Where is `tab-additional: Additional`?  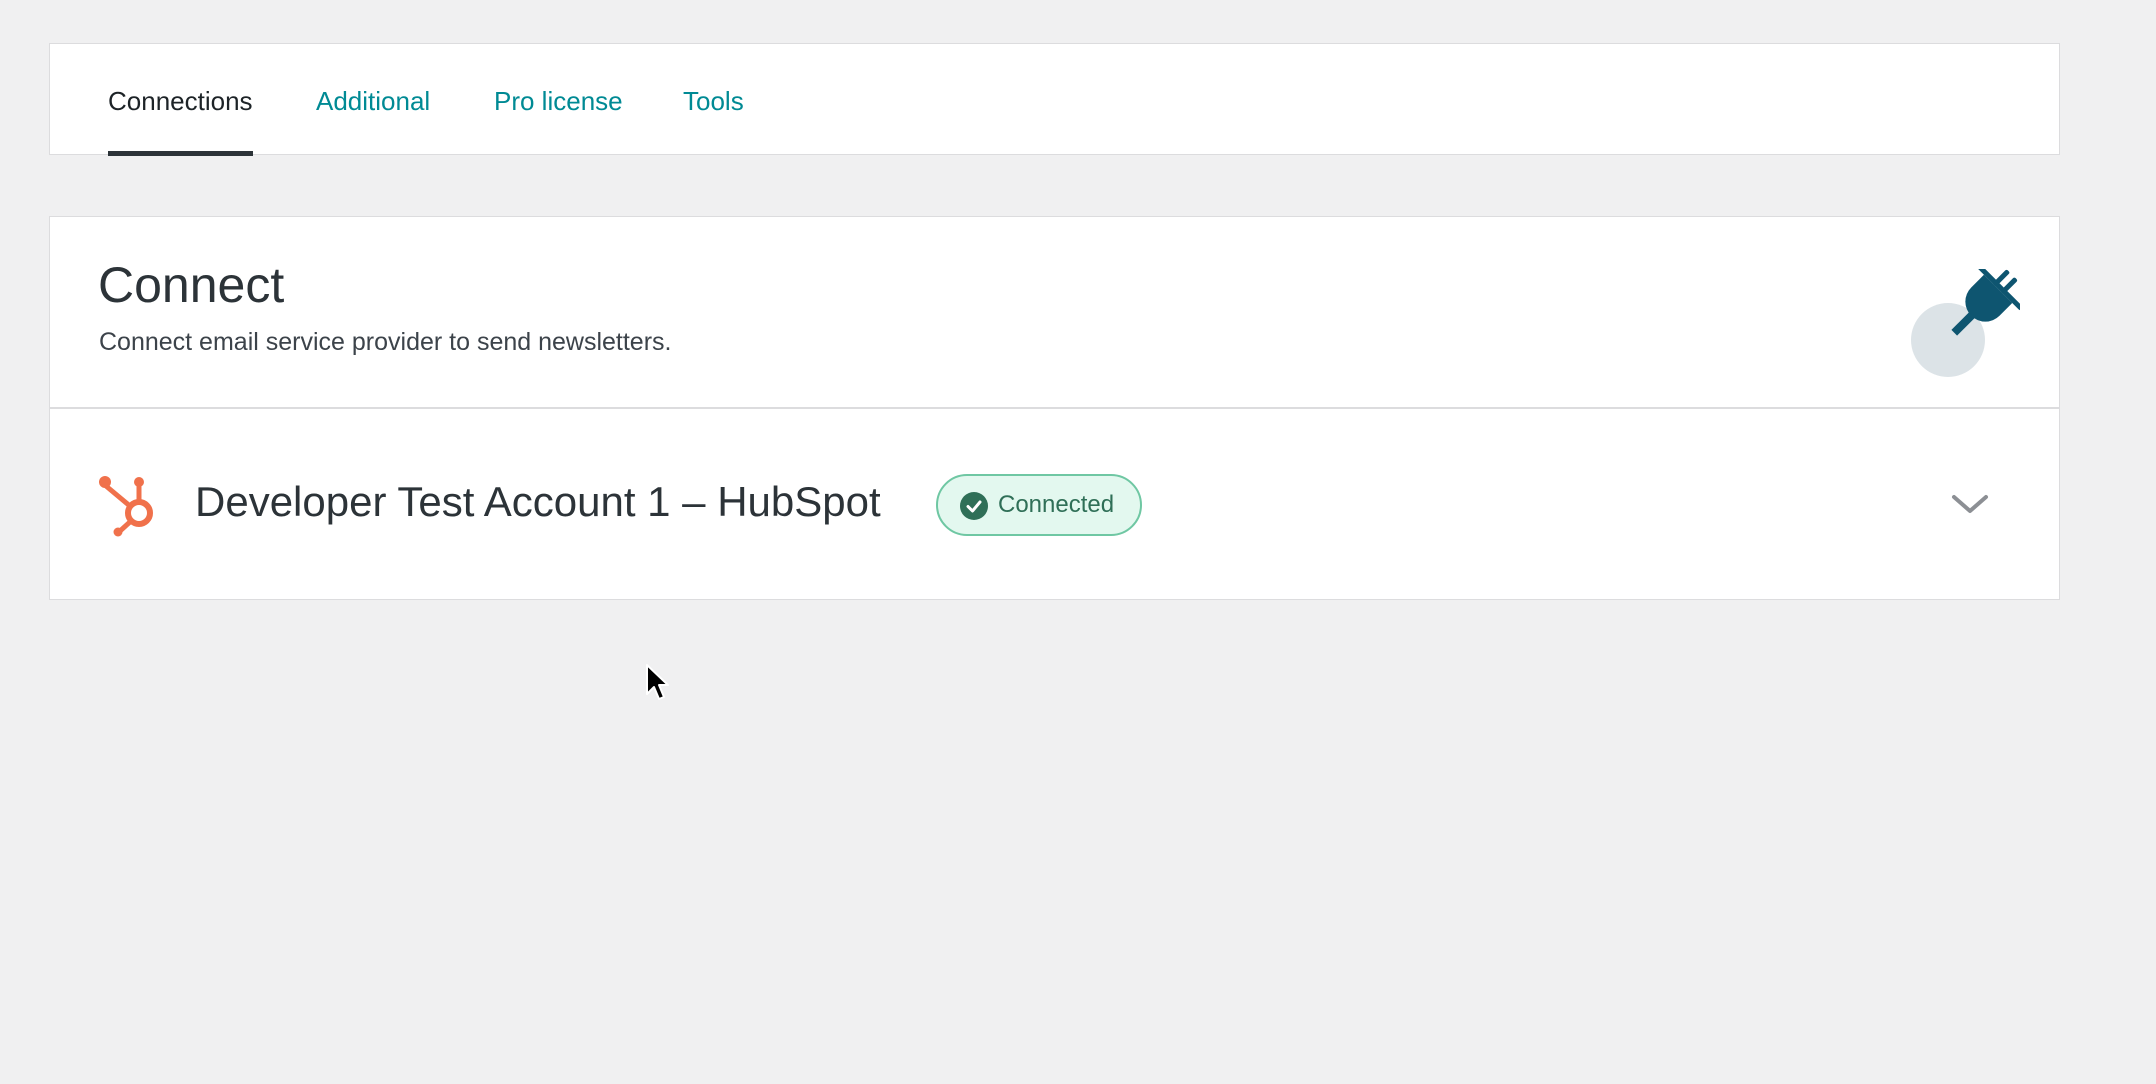 tab-additional: Additional is located at coordinates (373, 100).